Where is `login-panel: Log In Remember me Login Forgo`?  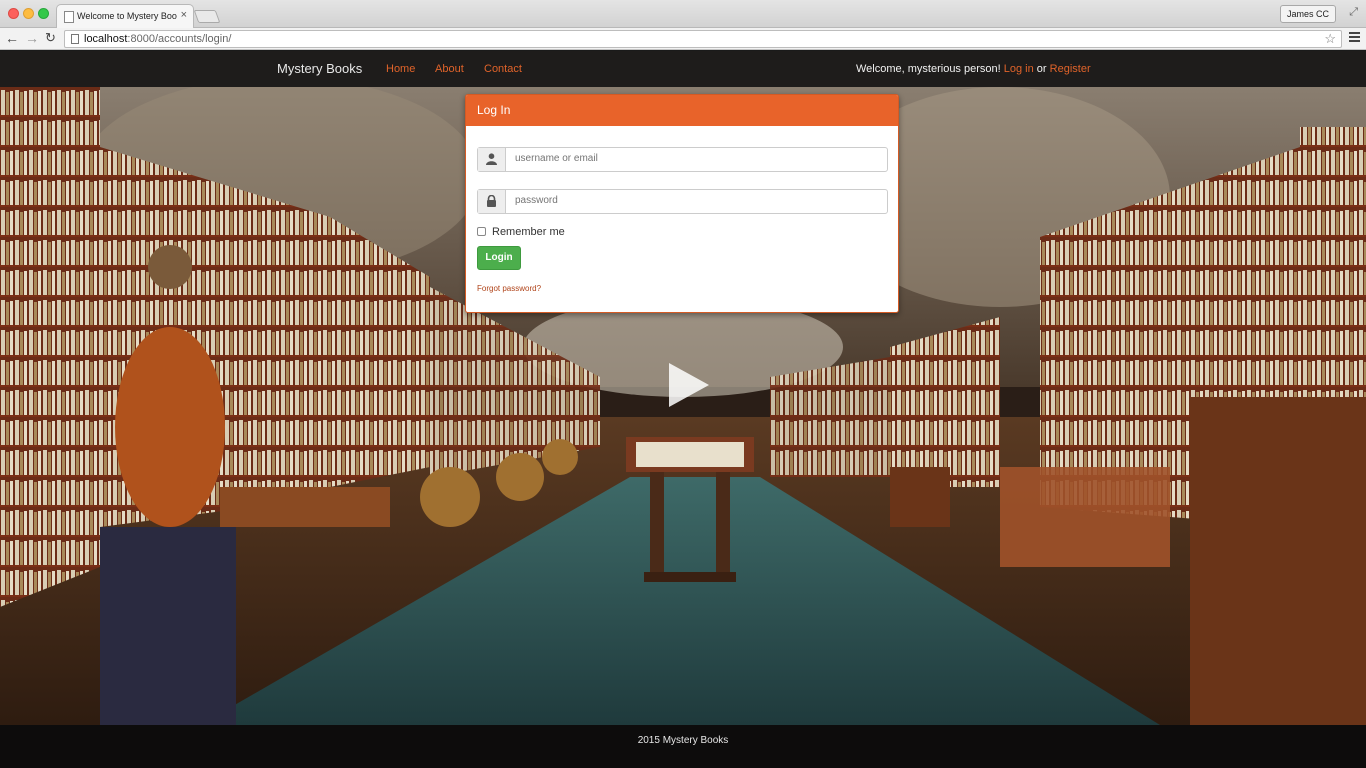
login-panel: Log In Remember me Login Forgo is located at coordinates (682, 203).